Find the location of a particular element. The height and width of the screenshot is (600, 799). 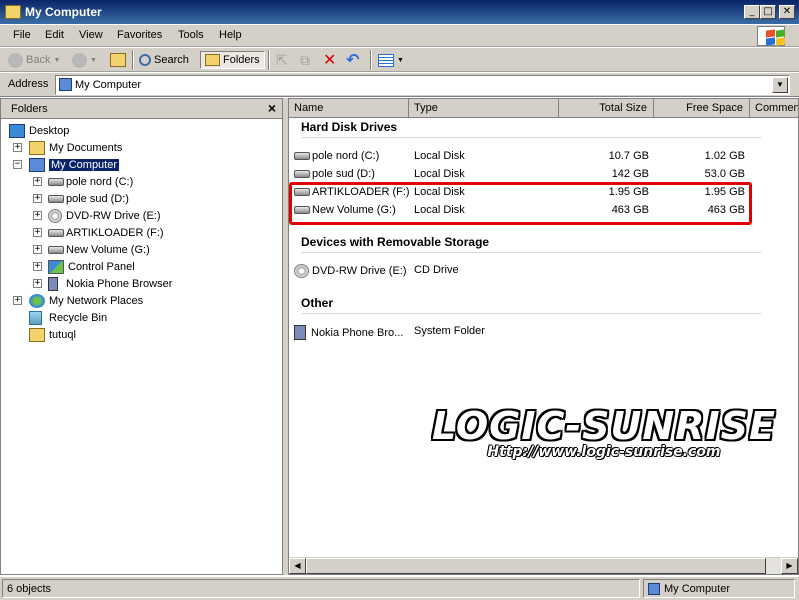

search-icon is located at coordinates (145, 60).